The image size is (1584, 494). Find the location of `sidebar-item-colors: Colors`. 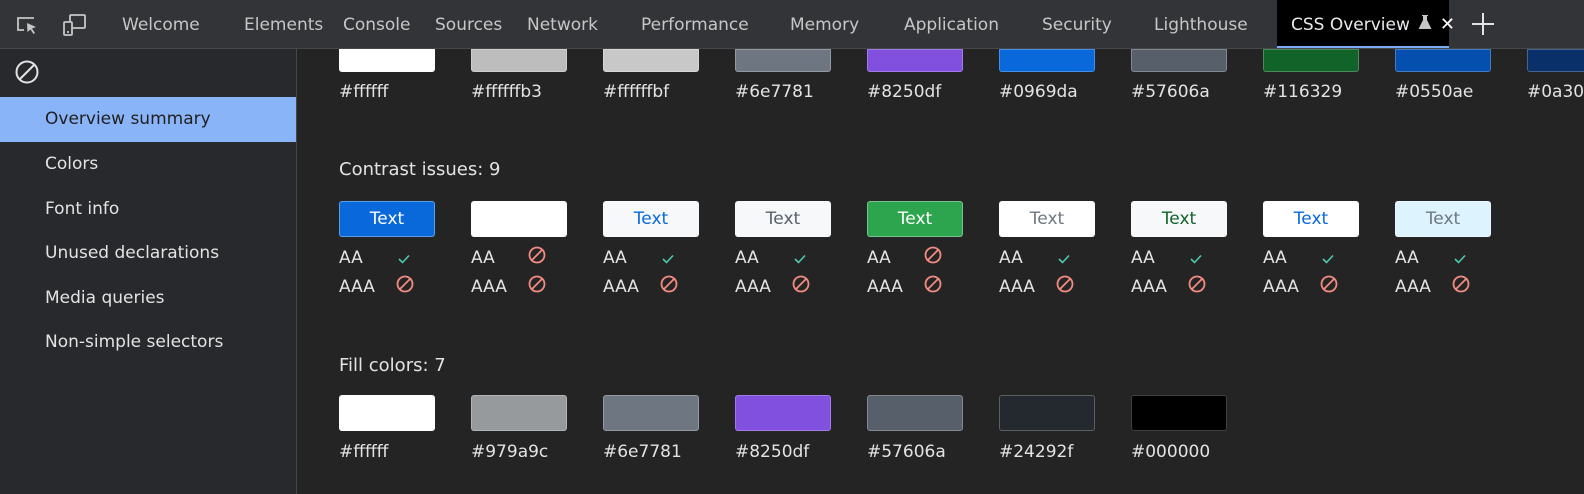

sidebar-item-colors: Colors is located at coordinates (148, 164).